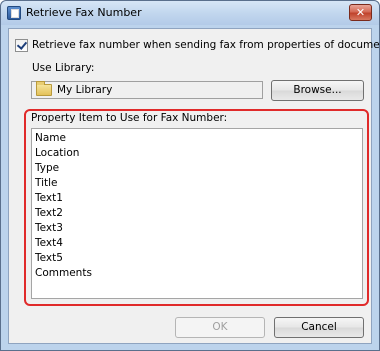 This screenshot has height=351, width=380. Describe the element at coordinates (198, 138) in the screenshot. I see `list-item: Name` at that location.